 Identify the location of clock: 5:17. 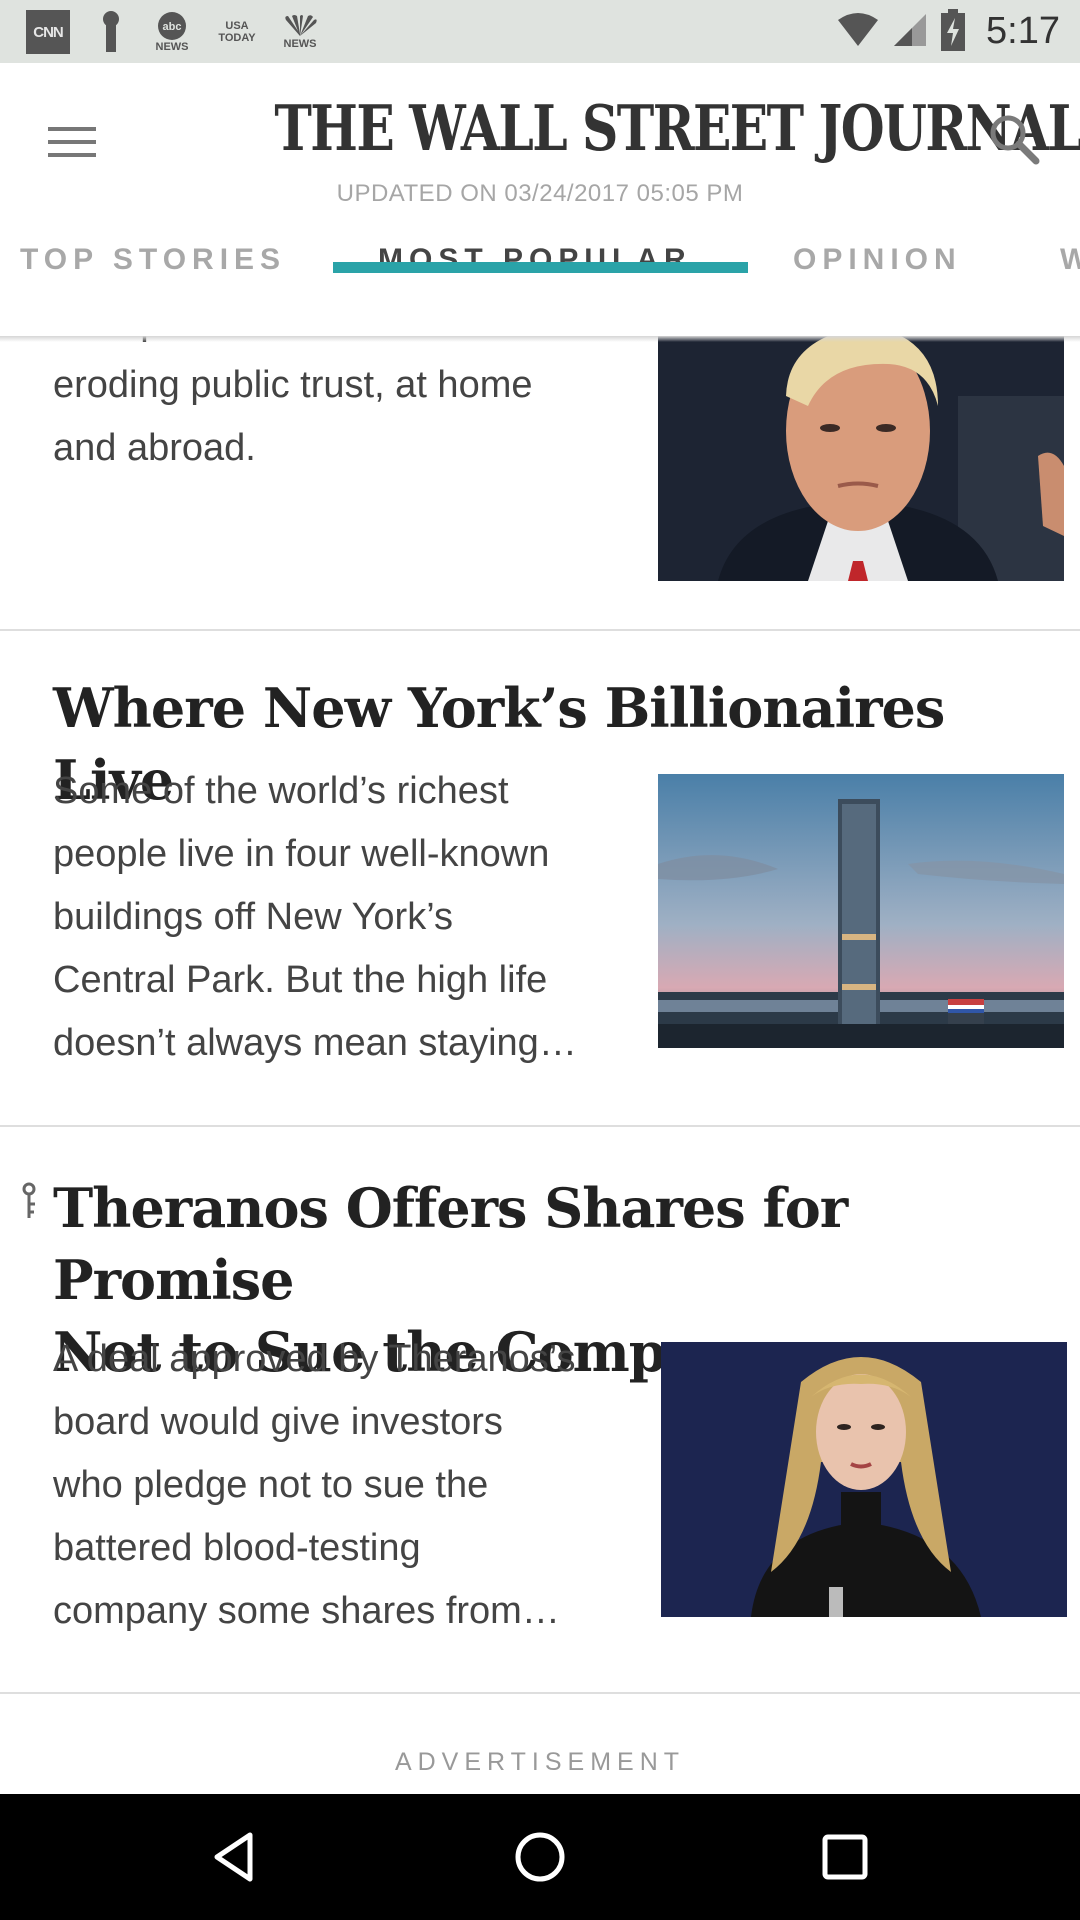
(1023, 31).